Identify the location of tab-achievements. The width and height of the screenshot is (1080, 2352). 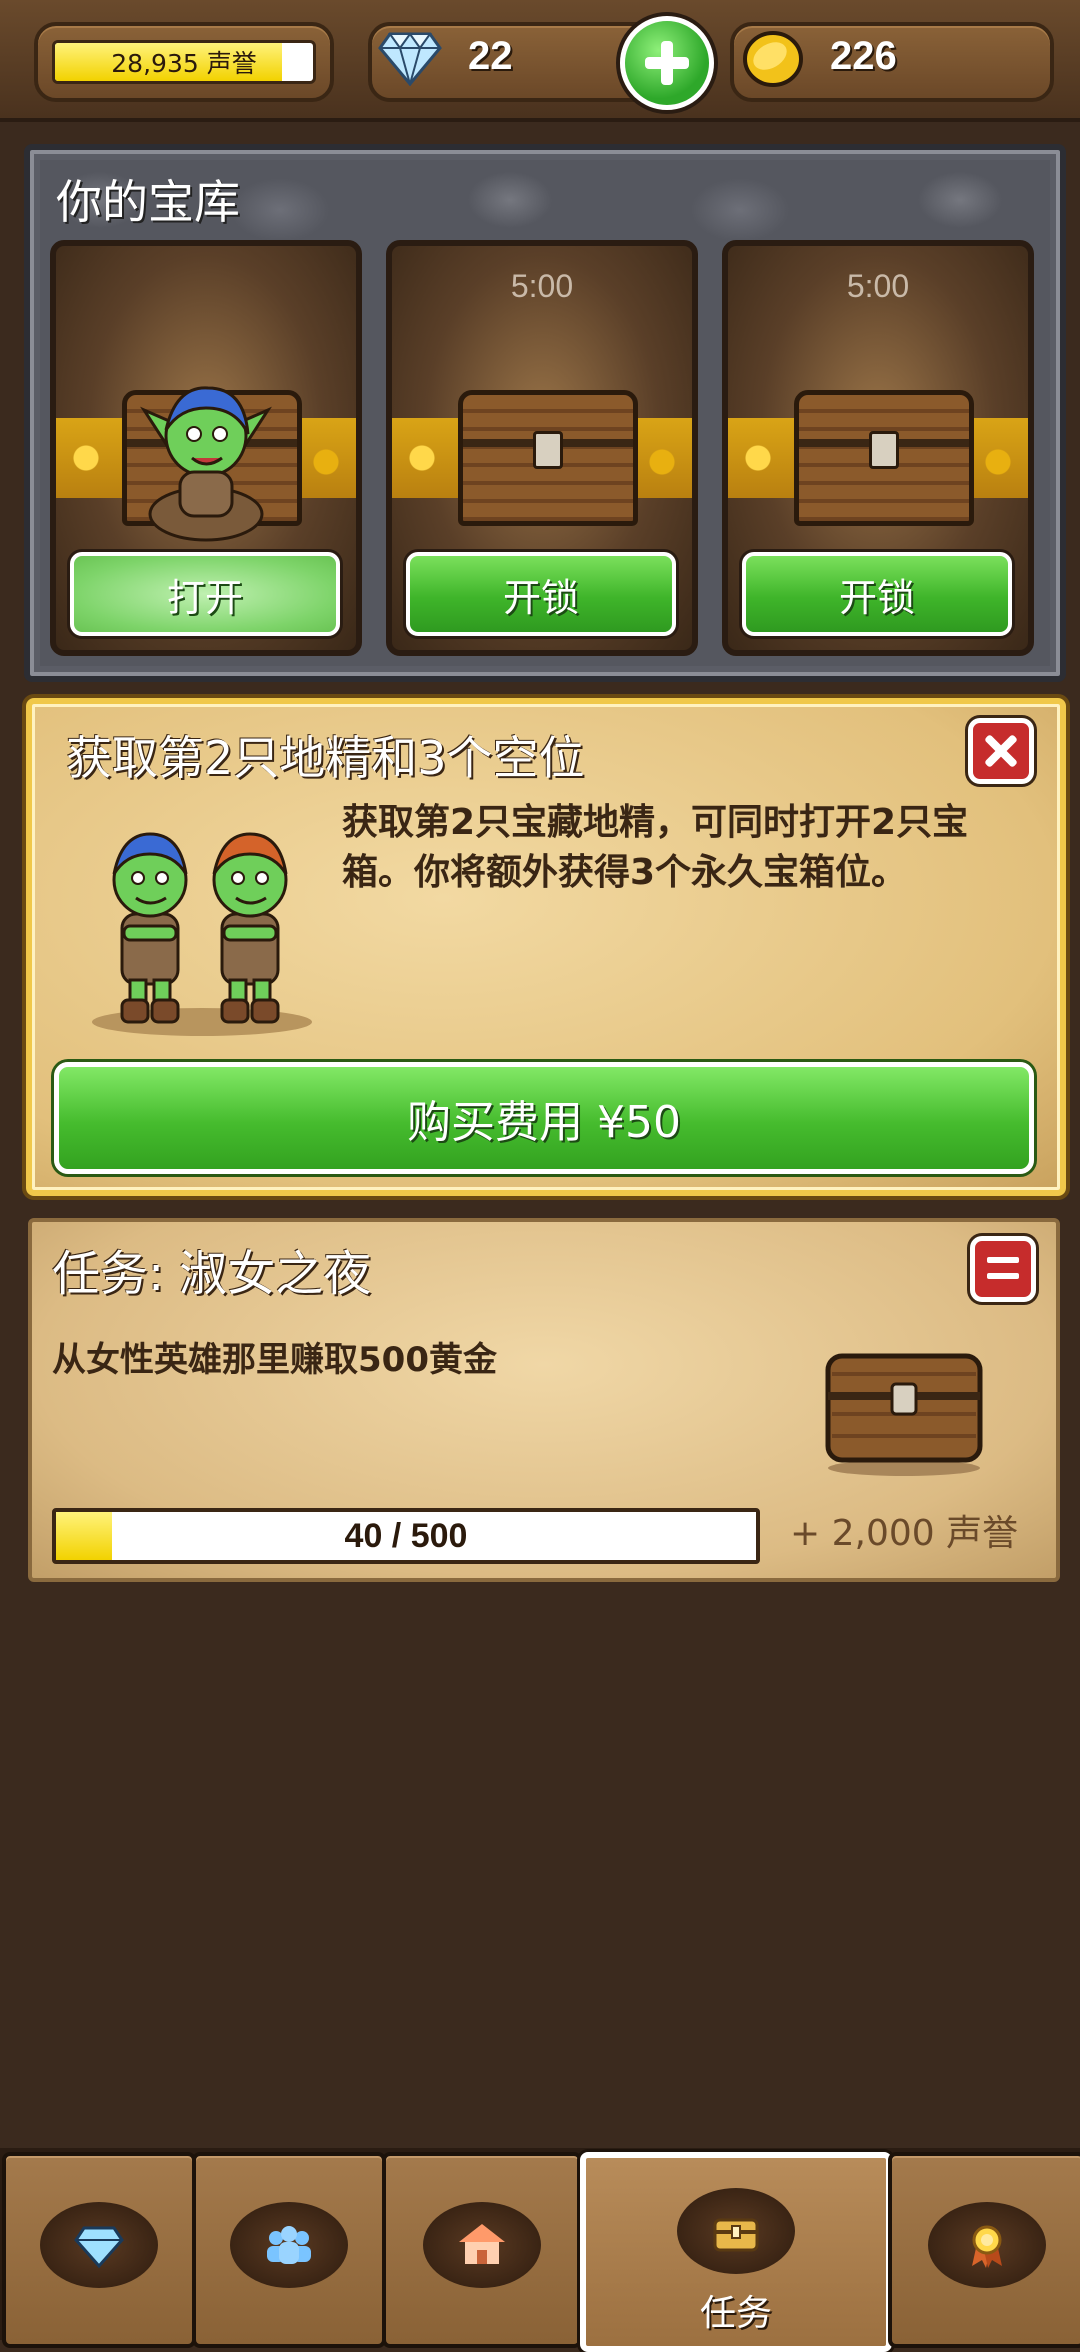
(984, 2250).